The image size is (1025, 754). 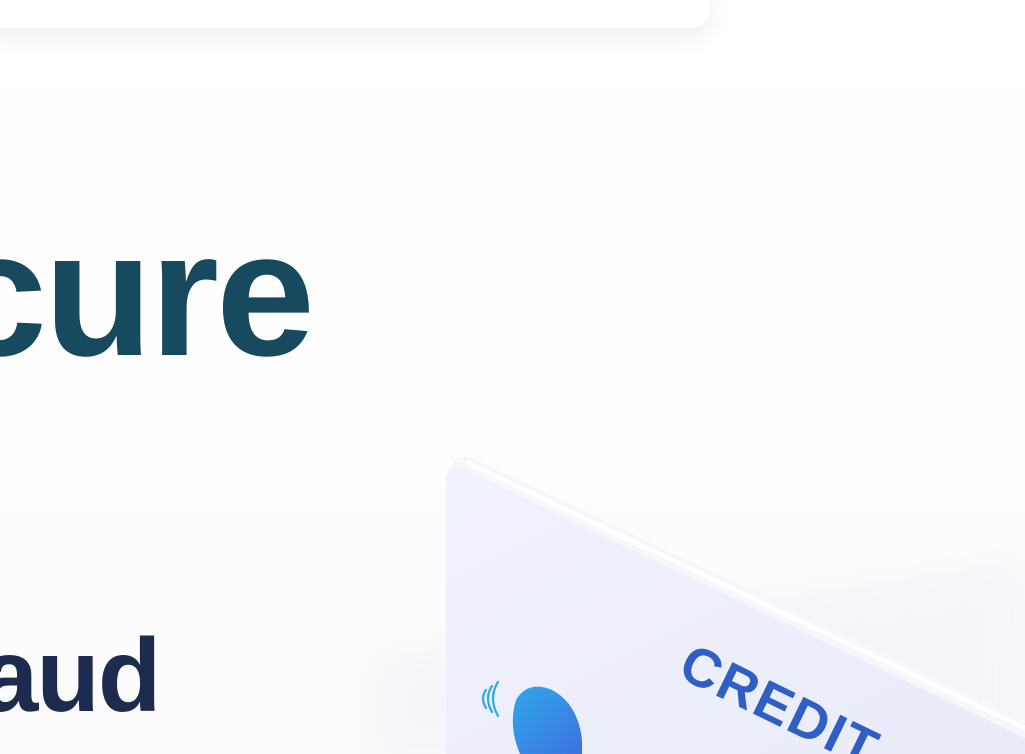 What do you see at coordinates (355, 14) in the screenshot?
I see `top-navigation-bar` at bounding box center [355, 14].